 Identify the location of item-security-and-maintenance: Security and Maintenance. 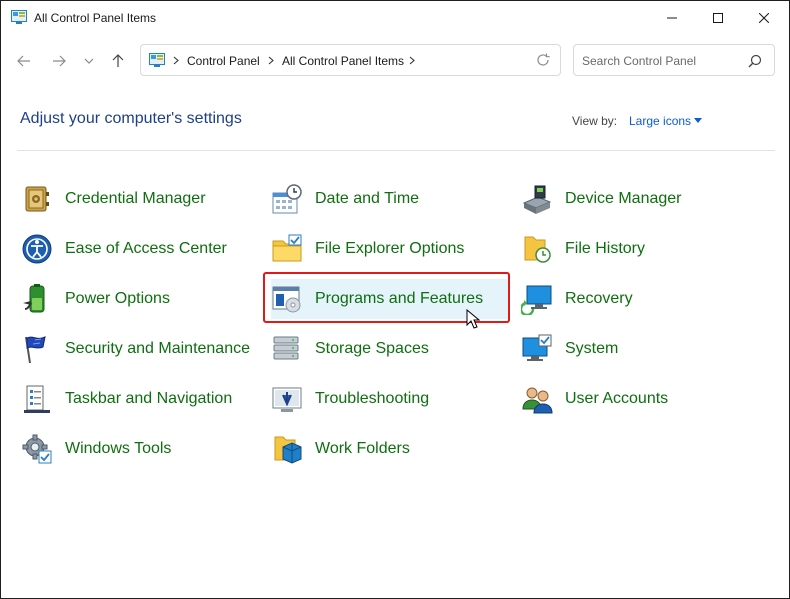
(135, 349).